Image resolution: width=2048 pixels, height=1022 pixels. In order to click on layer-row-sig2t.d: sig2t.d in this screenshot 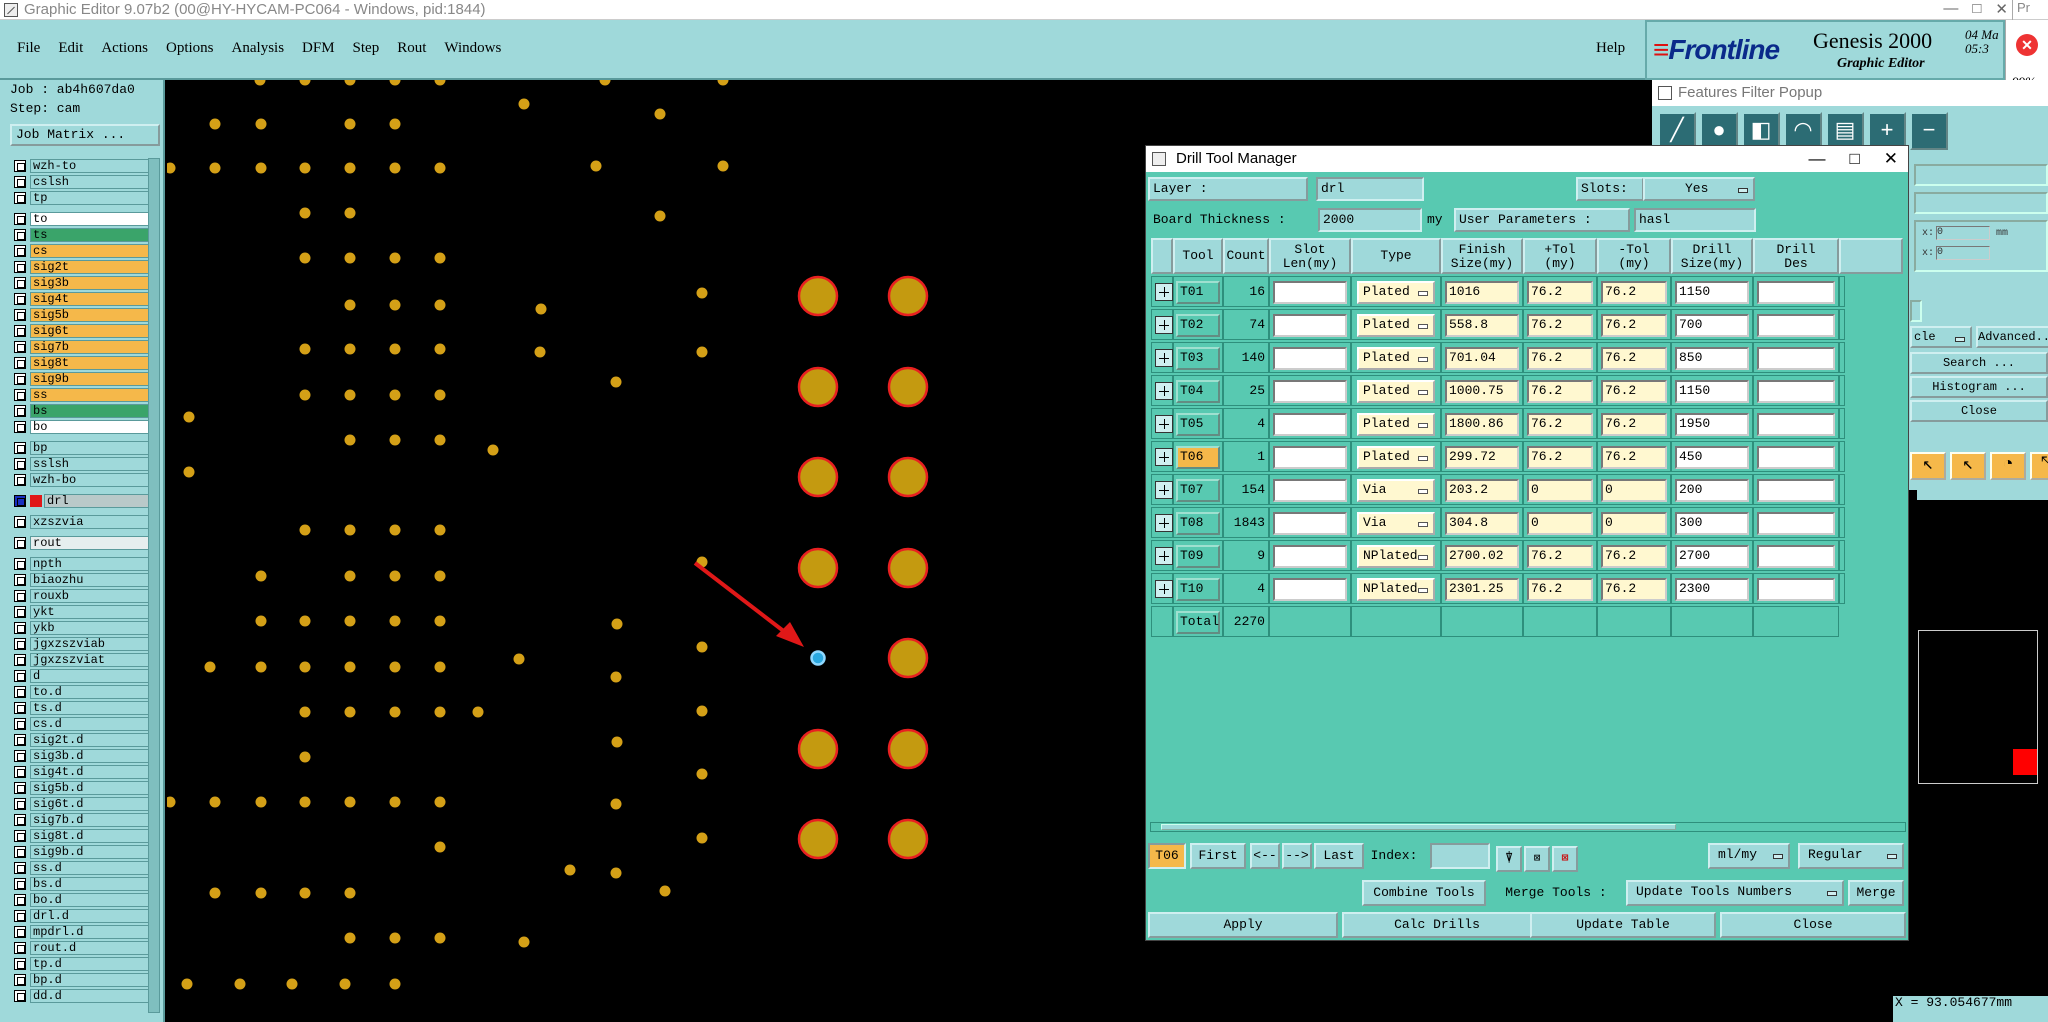, I will do `click(82, 740)`.